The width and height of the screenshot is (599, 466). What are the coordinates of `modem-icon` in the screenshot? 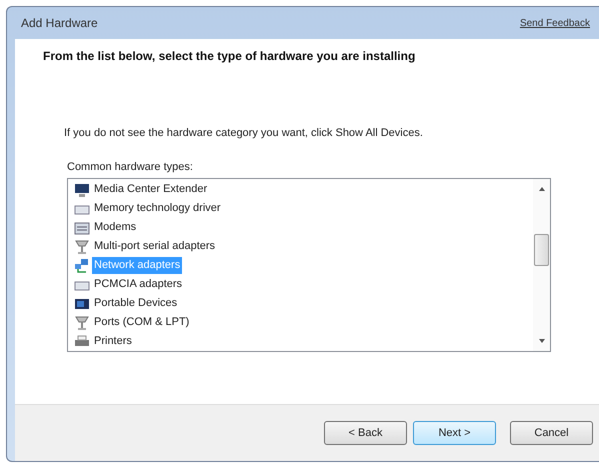 It's located at (82, 228).